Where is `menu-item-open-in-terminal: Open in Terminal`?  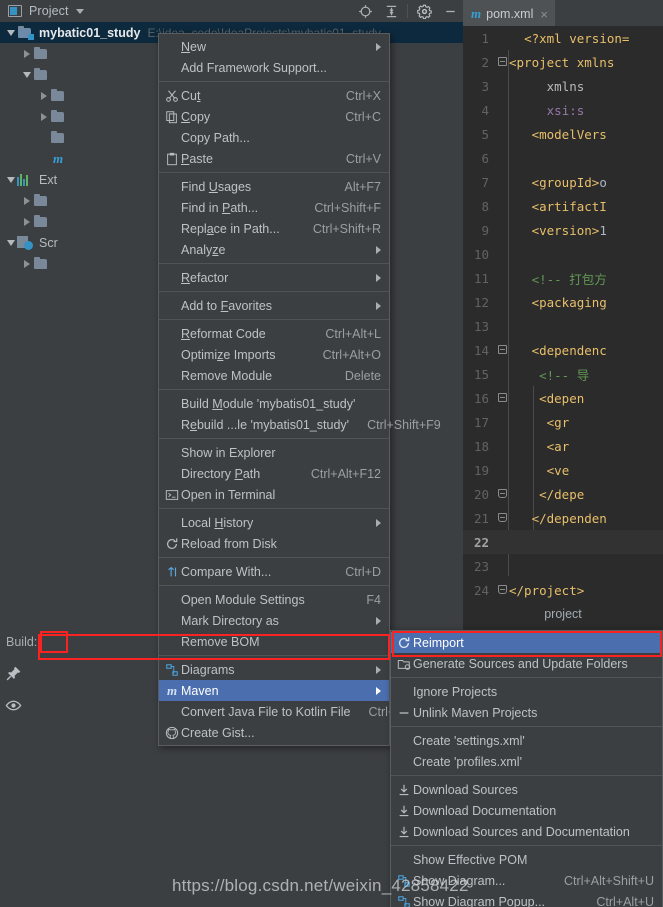
menu-item-open-in-terminal: Open in Terminal is located at coordinates (274, 494).